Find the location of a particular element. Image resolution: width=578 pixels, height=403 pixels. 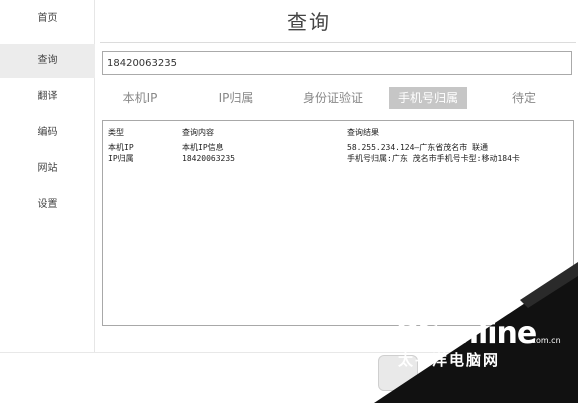

table-cell-content: 18420063235 is located at coordinates (208, 158).